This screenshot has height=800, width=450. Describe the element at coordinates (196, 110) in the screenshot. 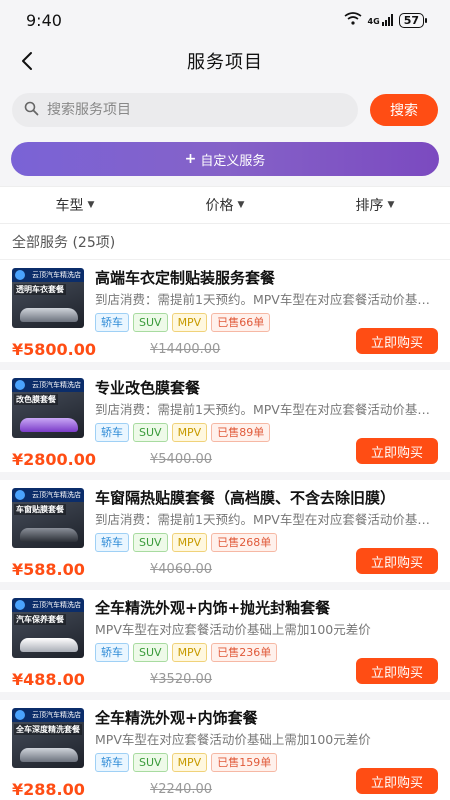

I see `search-input` at that location.